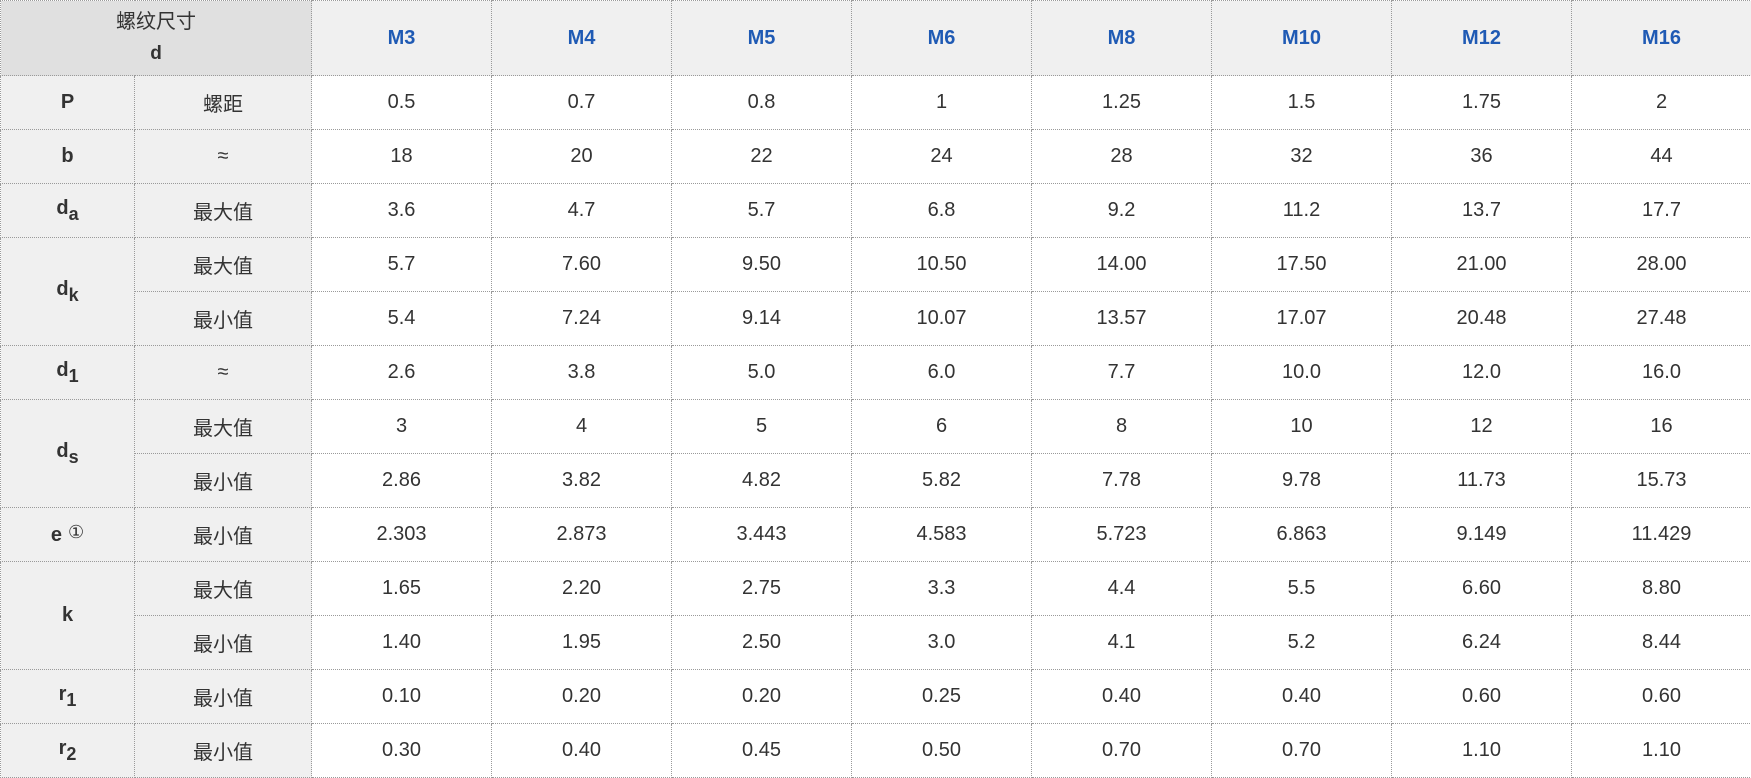  What do you see at coordinates (876, 319) in the screenshot?
I see `table-row: 最小值5.47.249.1410.0713.5717.0720.4827.48` at bounding box center [876, 319].